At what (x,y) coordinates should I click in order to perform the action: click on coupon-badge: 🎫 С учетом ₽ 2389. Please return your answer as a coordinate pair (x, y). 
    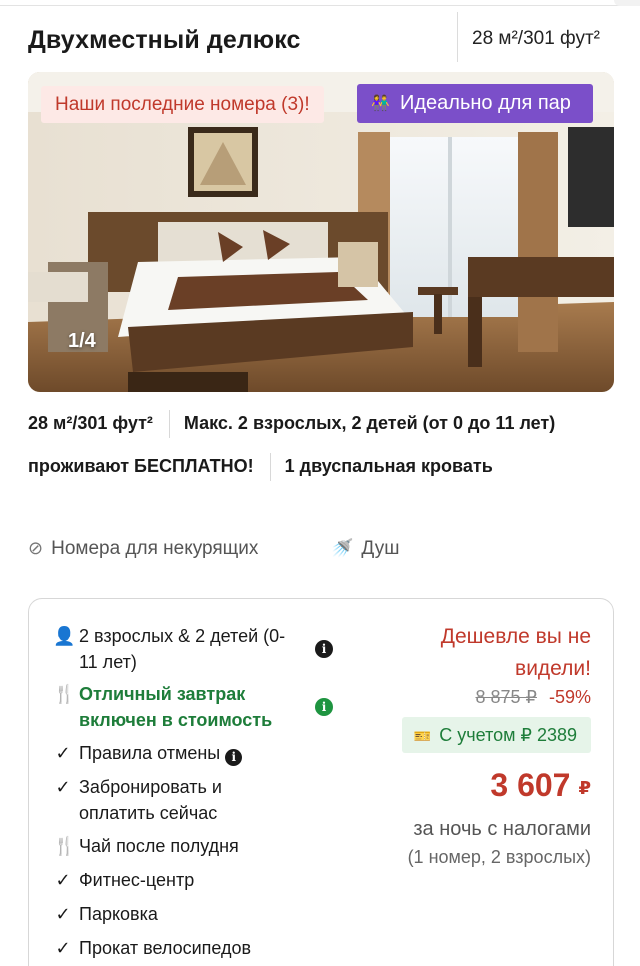
    Looking at the image, I should click on (496, 735).